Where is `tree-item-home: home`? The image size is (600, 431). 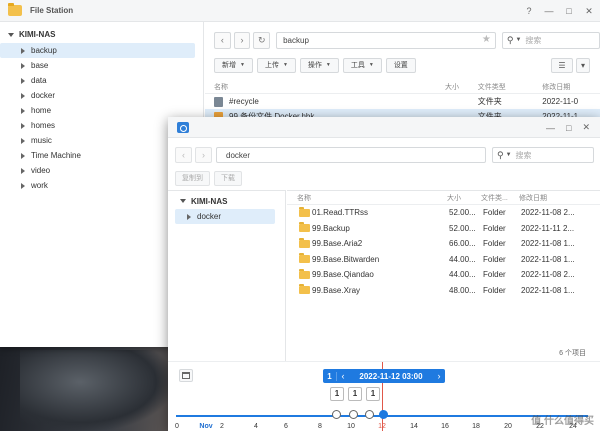
tree-item-home: home is located at coordinates (97, 110).